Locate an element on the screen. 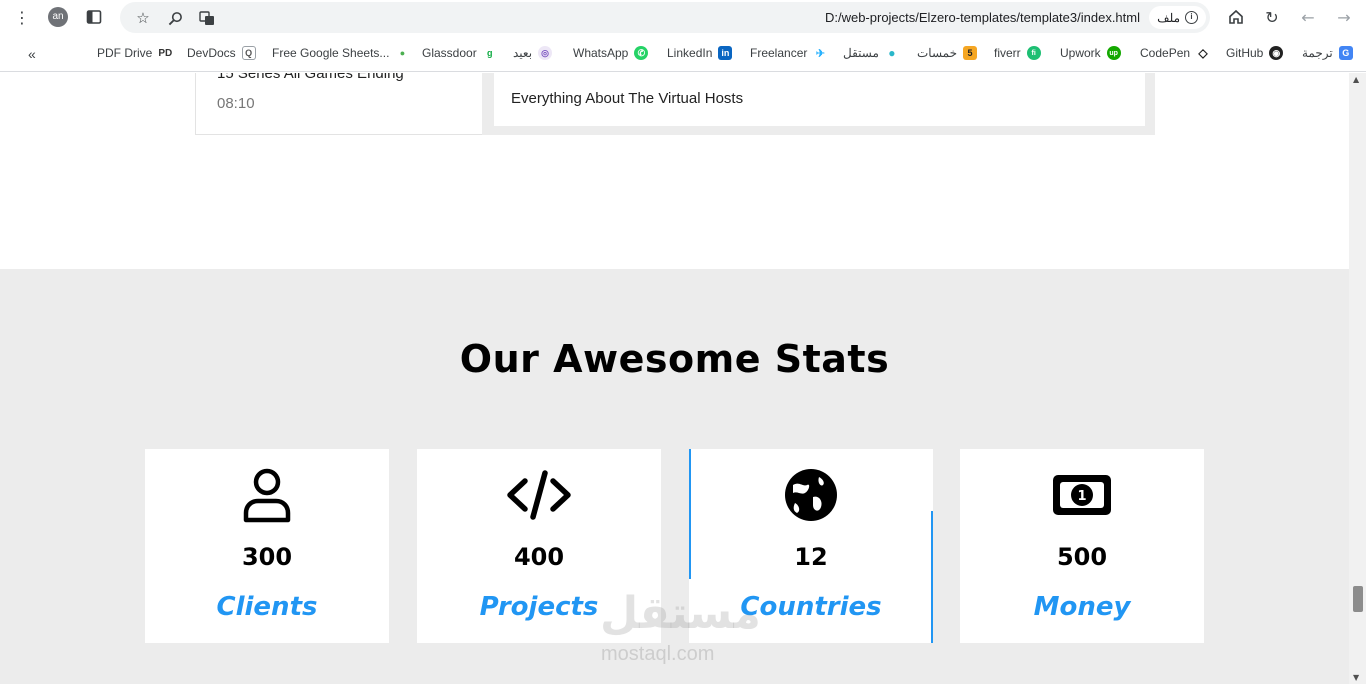 This screenshot has height=684, width=1366. bookmark-label: DevDocs is located at coordinates (211, 53).